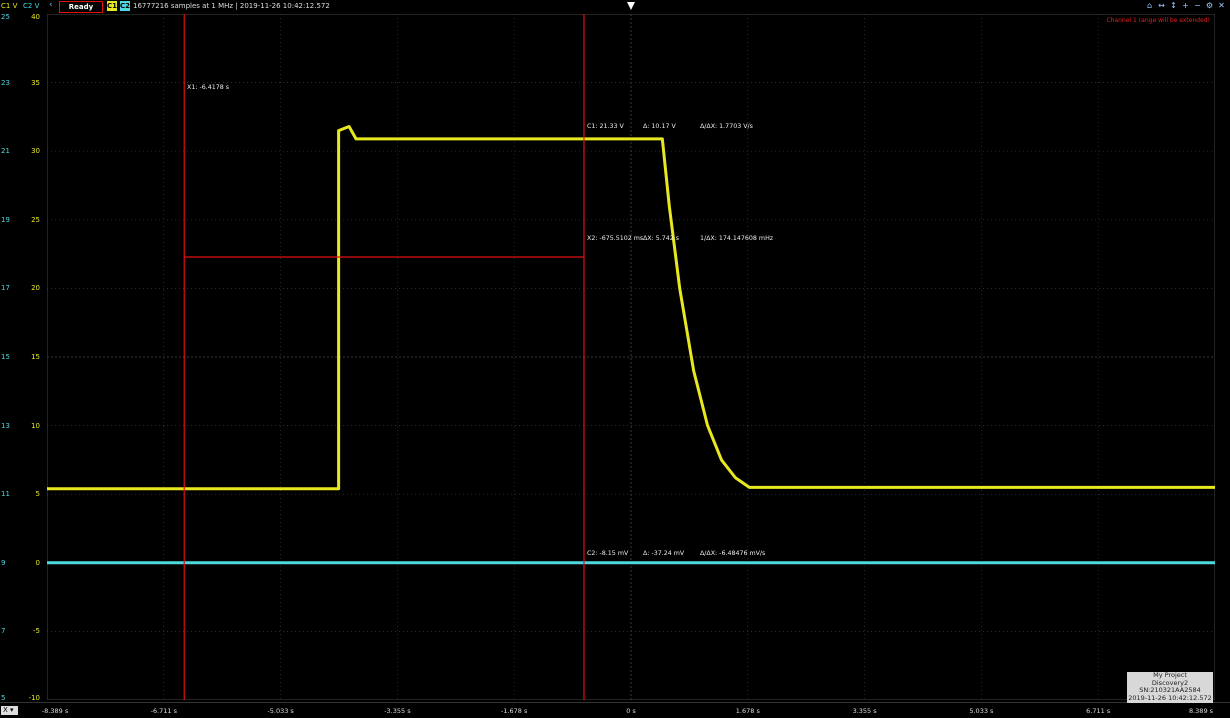 This screenshot has height=718, width=1230. I want to click on zoom-in-icon: +, so click(1185, 5).